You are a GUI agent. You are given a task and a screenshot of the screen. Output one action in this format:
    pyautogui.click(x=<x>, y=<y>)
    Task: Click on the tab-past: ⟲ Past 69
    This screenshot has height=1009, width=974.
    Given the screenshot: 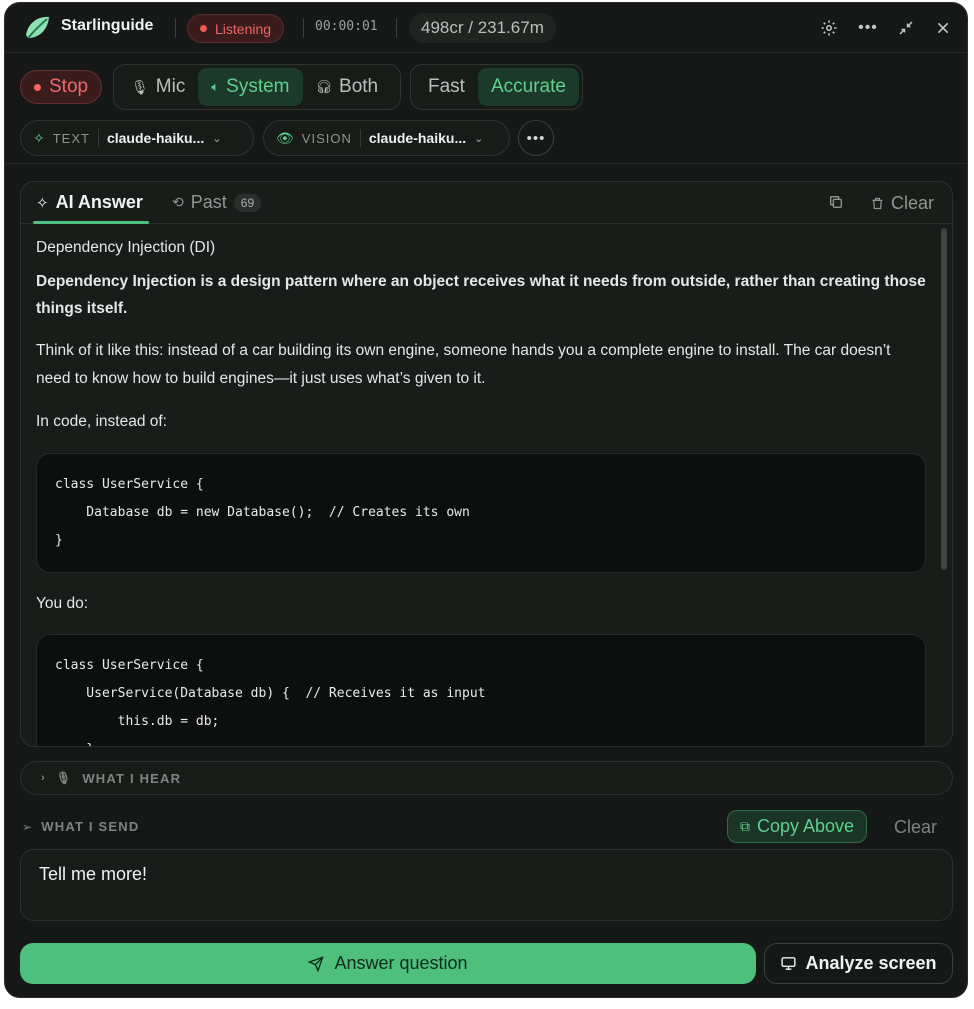 What is the action you would take?
    pyautogui.click(x=217, y=202)
    